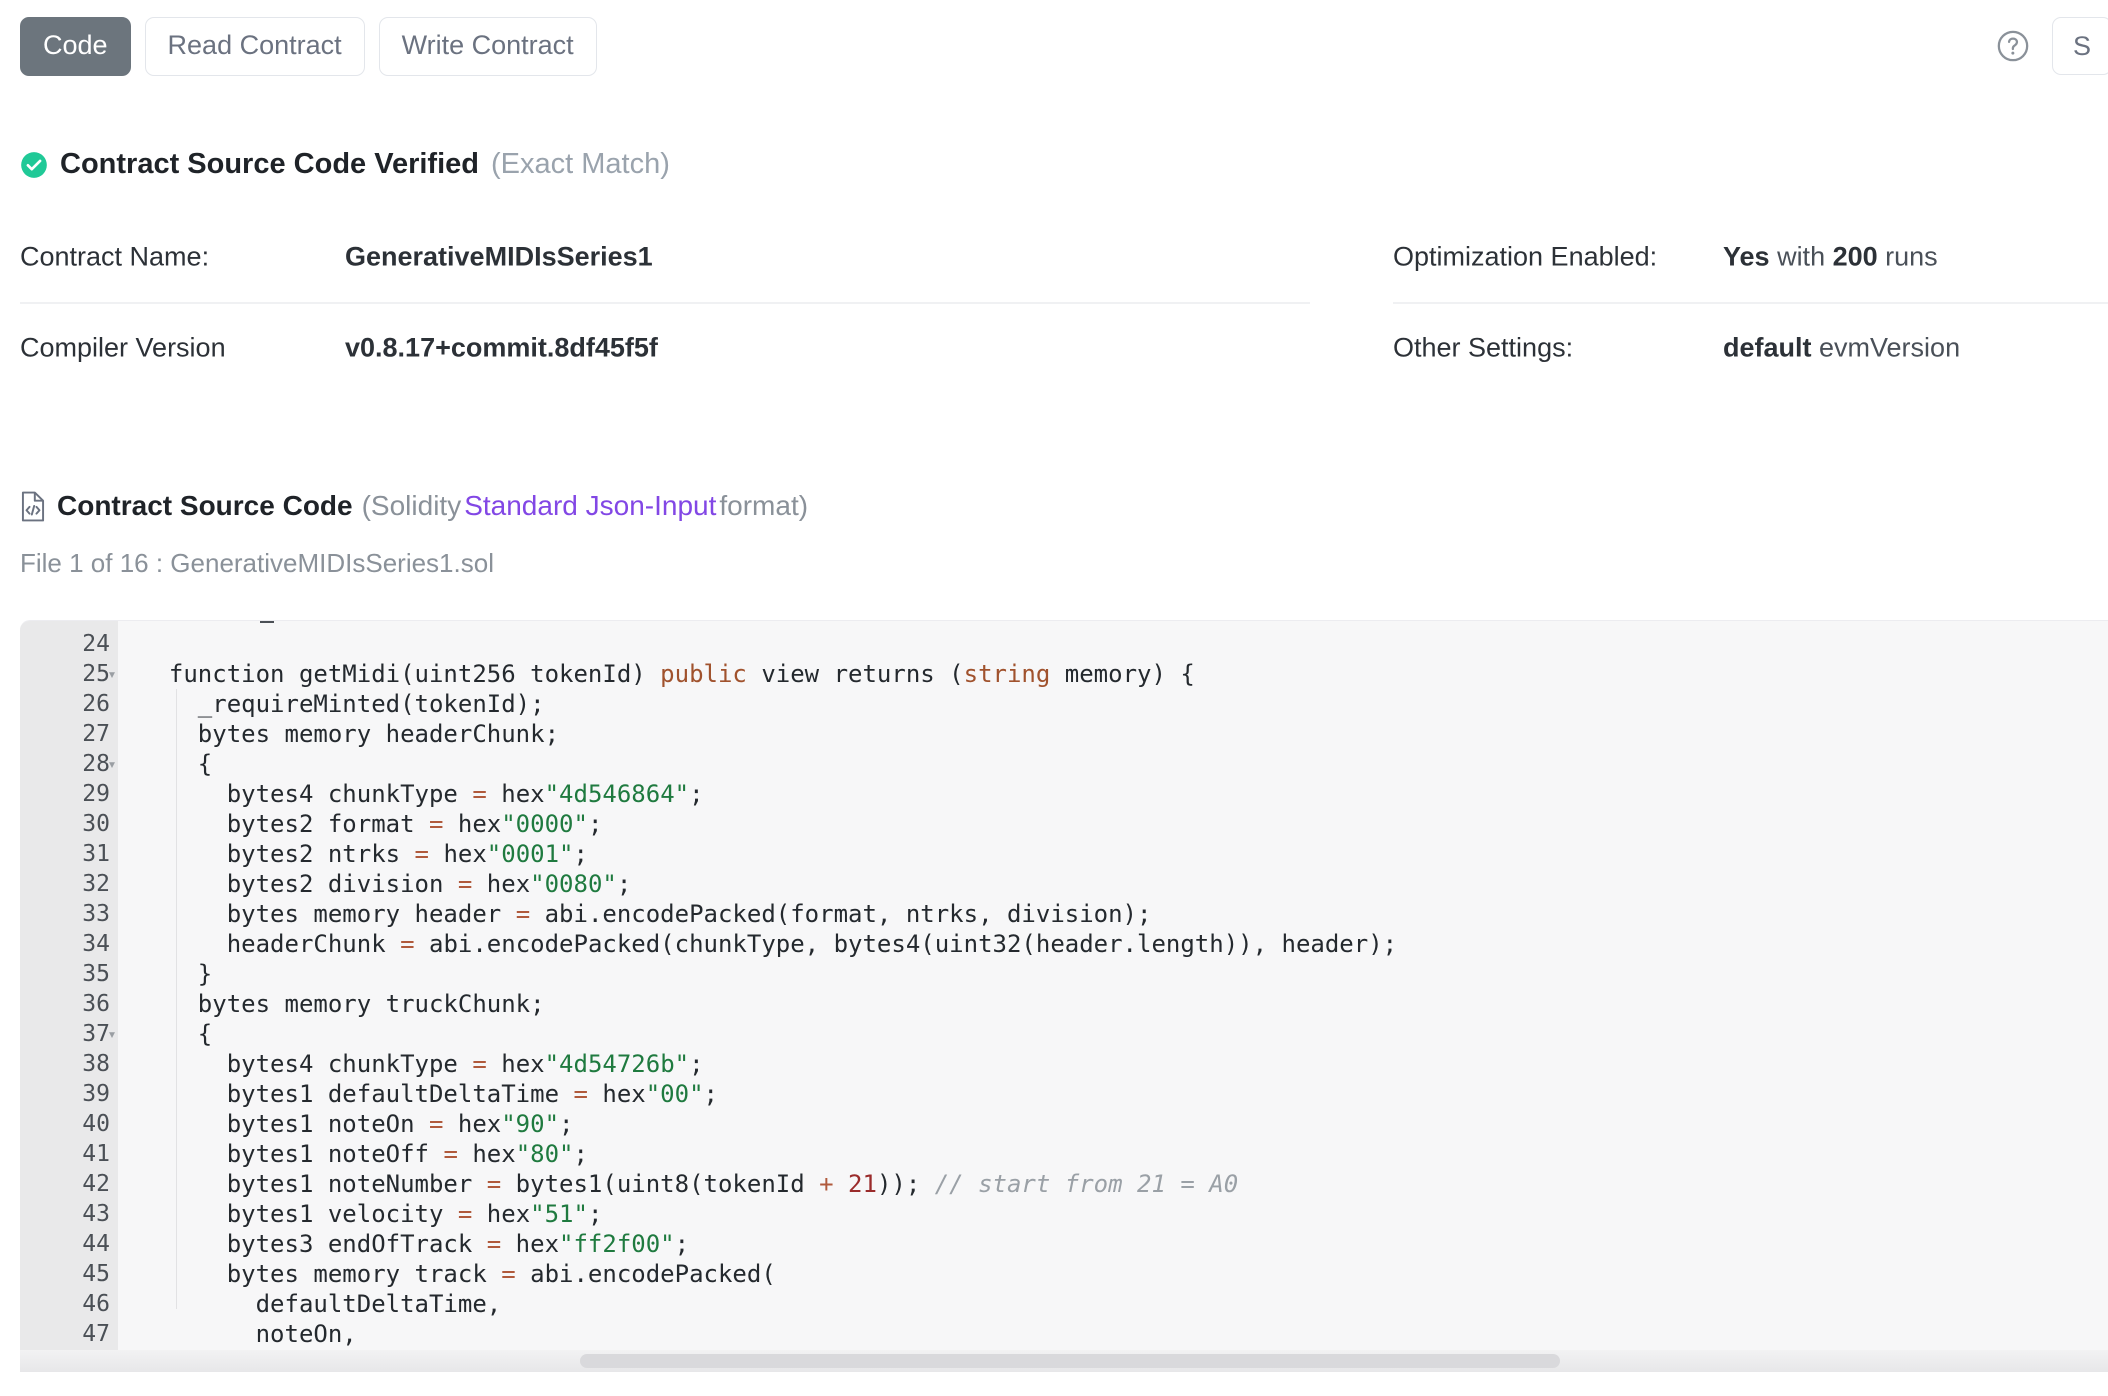 The height and width of the screenshot is (1396, 2108). Describe the element at coordinates (96, 824) in the screenshot. I see `line-number: 30` at that location.